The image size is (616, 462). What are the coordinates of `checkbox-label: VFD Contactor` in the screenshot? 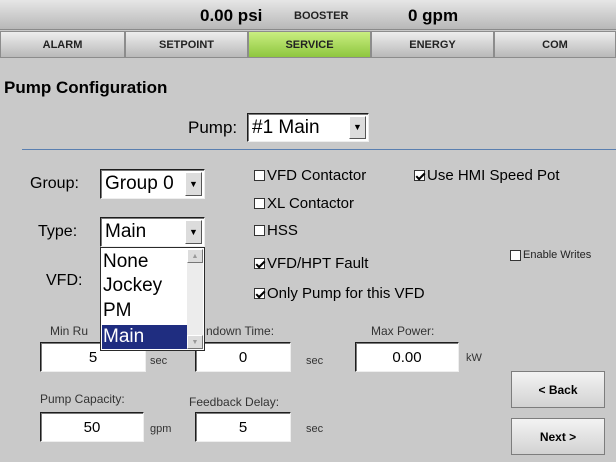 It's located at (317, 175).